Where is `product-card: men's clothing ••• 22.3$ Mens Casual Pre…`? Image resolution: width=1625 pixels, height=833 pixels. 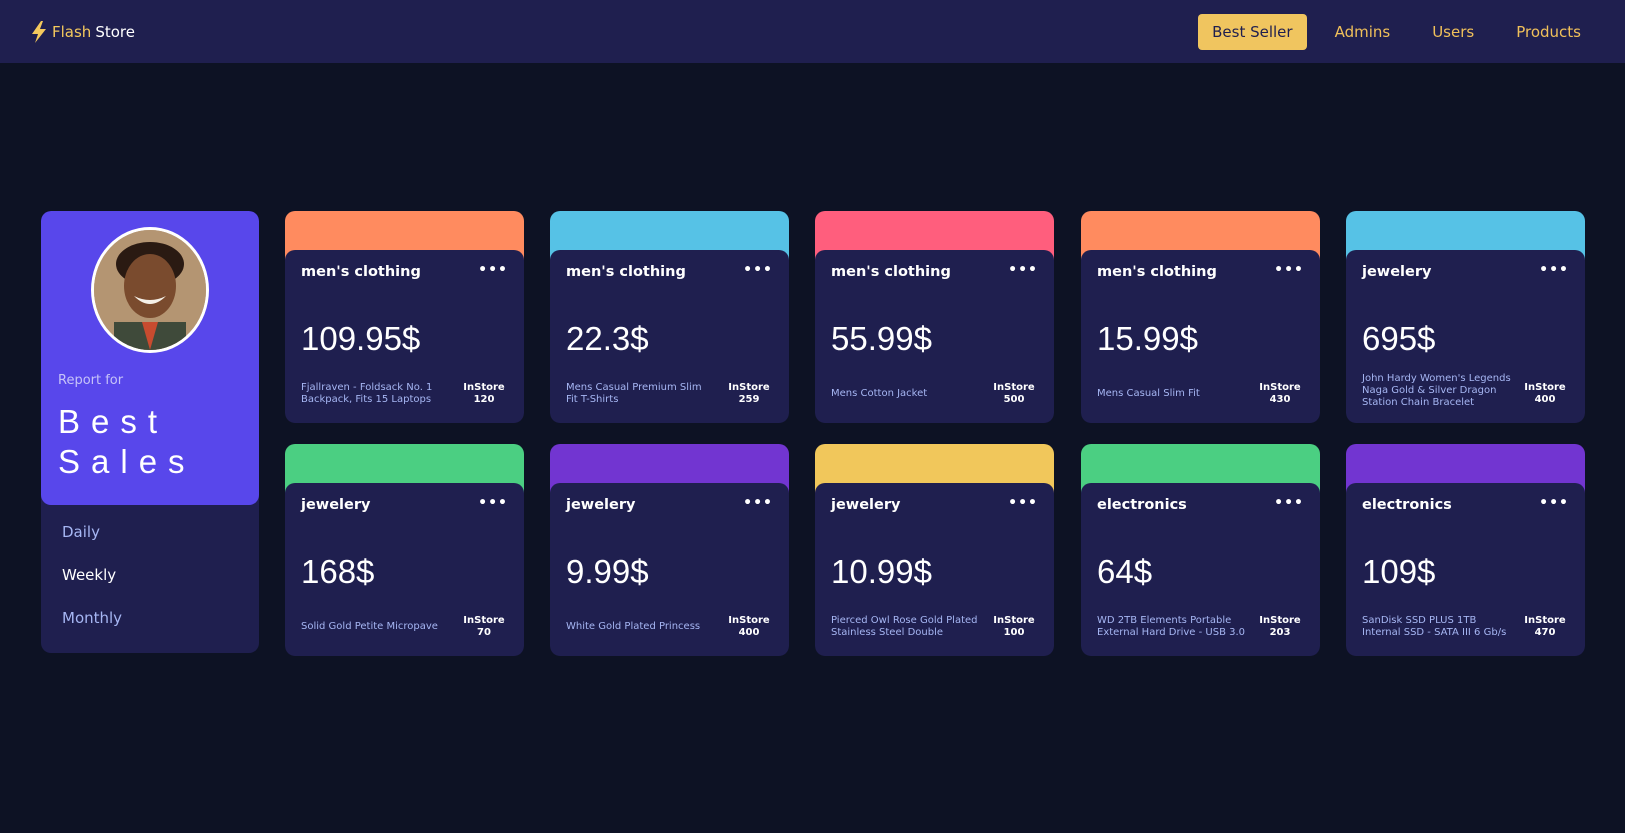
product-card: men's clothing ••• 22.3$ Mens Casual Pre… is located at coordinates (669, 317).